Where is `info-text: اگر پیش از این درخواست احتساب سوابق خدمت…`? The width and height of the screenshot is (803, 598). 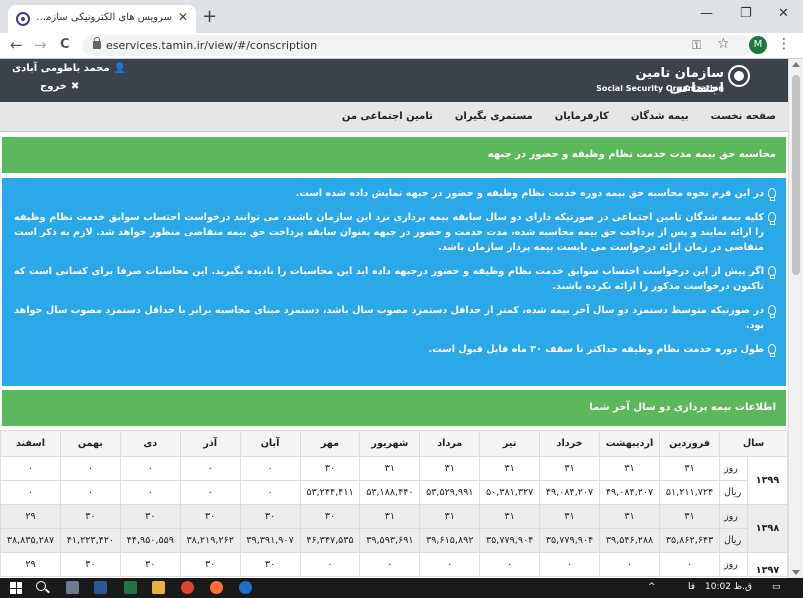 info-text: اگر پیش از این درخواست احتساب سوابق خدمت… is located at coordinates (389, 279).